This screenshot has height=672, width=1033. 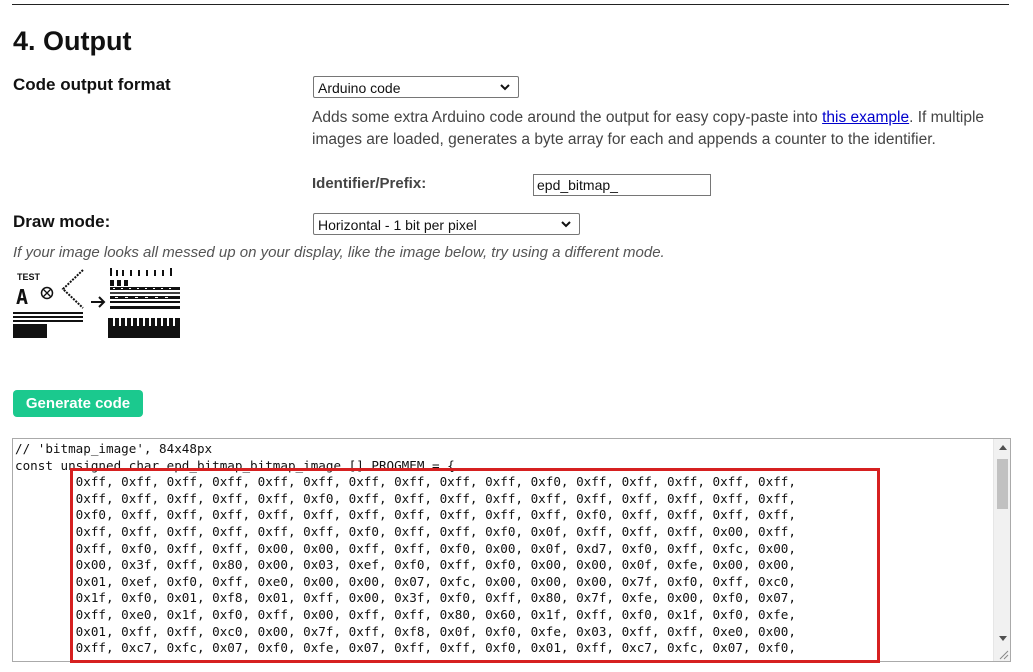 I want to click on identifier-prefix-label: Identifier/Prefix:, so click(x=369, y=183).